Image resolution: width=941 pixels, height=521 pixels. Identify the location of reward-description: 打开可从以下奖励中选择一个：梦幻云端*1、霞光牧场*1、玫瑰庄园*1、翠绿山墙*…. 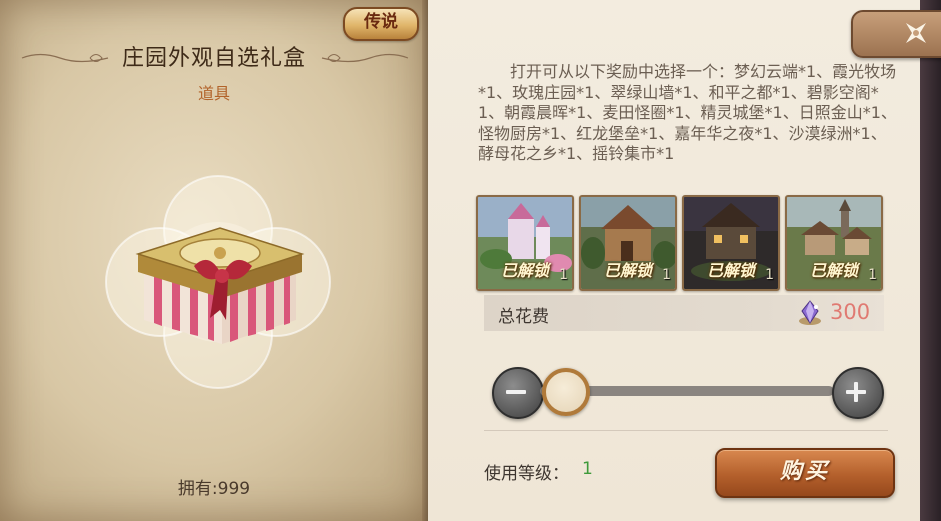
(687, 112).